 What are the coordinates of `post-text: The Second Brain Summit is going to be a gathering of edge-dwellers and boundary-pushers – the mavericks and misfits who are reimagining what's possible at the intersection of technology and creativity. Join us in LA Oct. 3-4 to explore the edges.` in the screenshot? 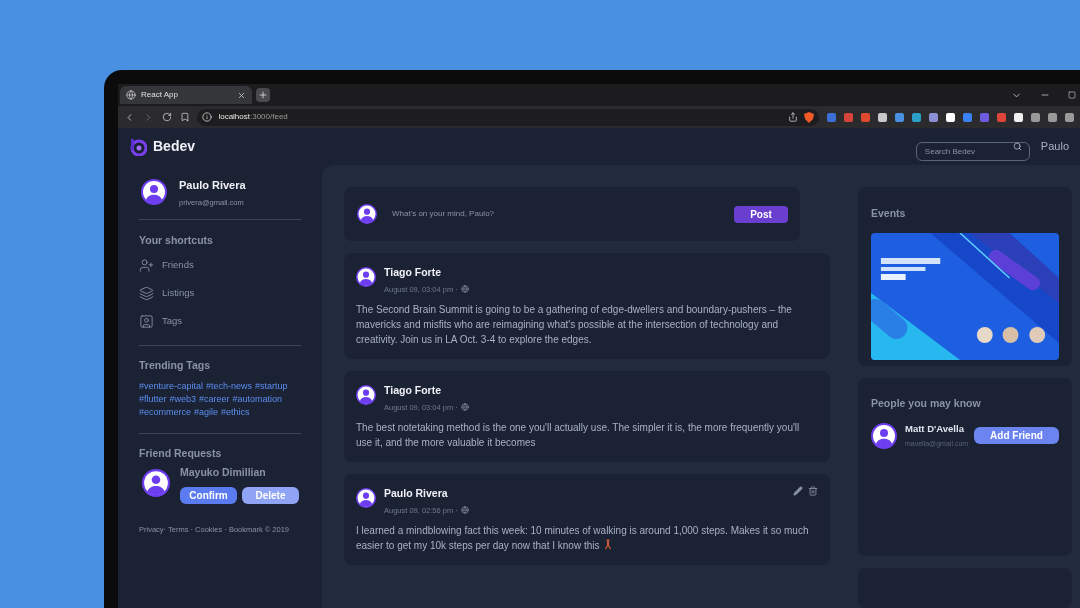 It's located at (574, 325).